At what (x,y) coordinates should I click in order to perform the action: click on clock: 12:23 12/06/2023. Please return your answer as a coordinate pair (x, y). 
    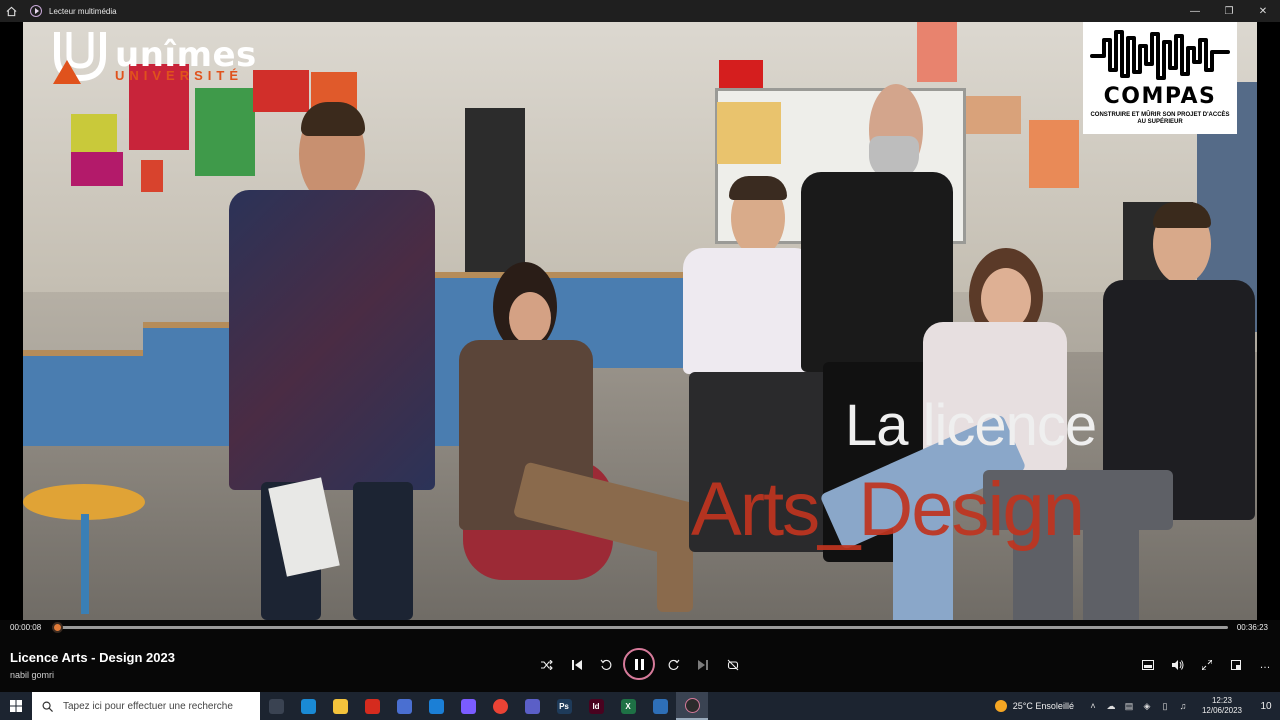
    Looking at the image, I should click on (1222, 706).